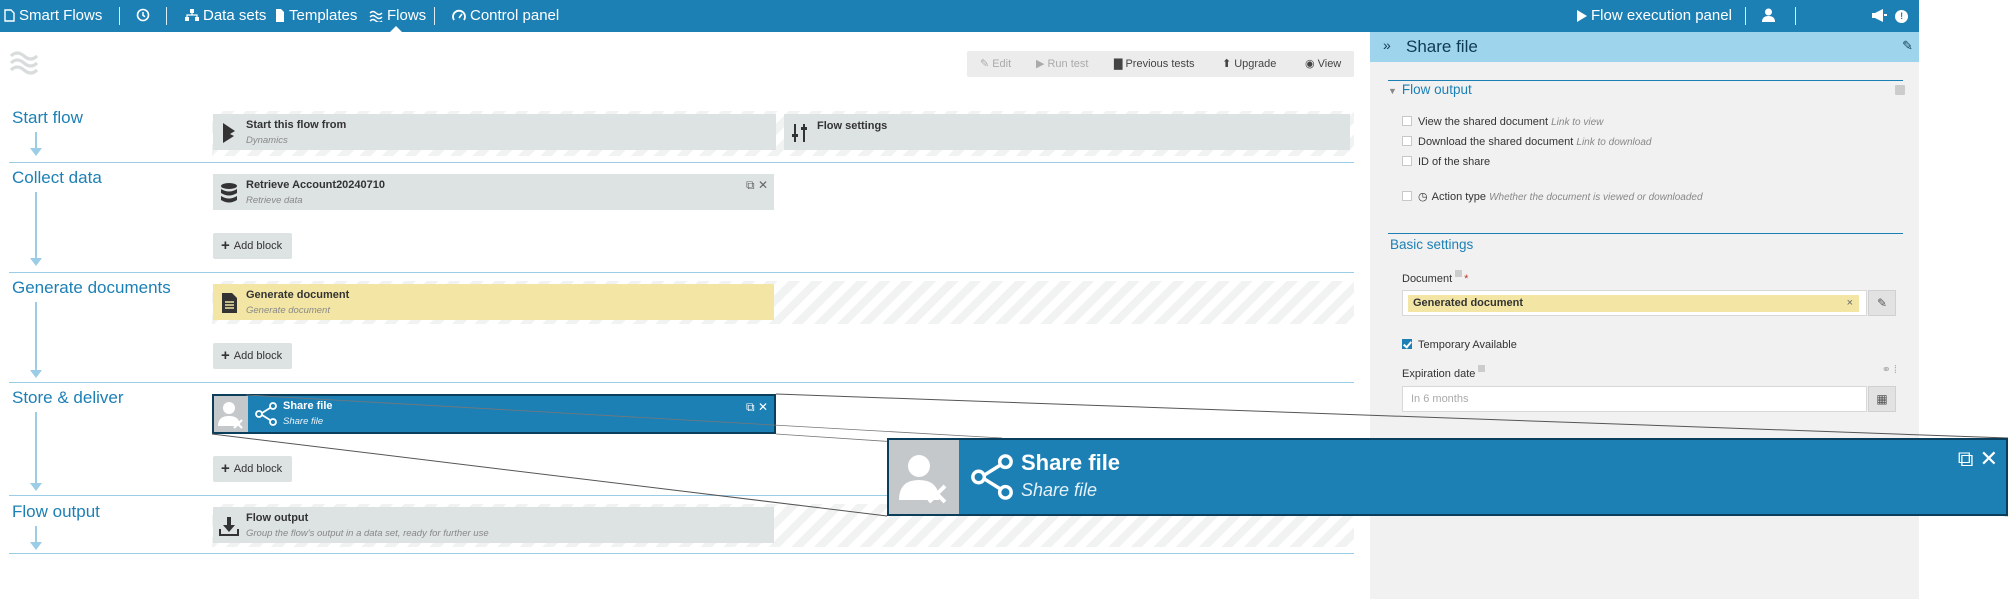 This screenshot has width=2008, height=599. I want to click on close-icon: ✕, so click(1988, 458).